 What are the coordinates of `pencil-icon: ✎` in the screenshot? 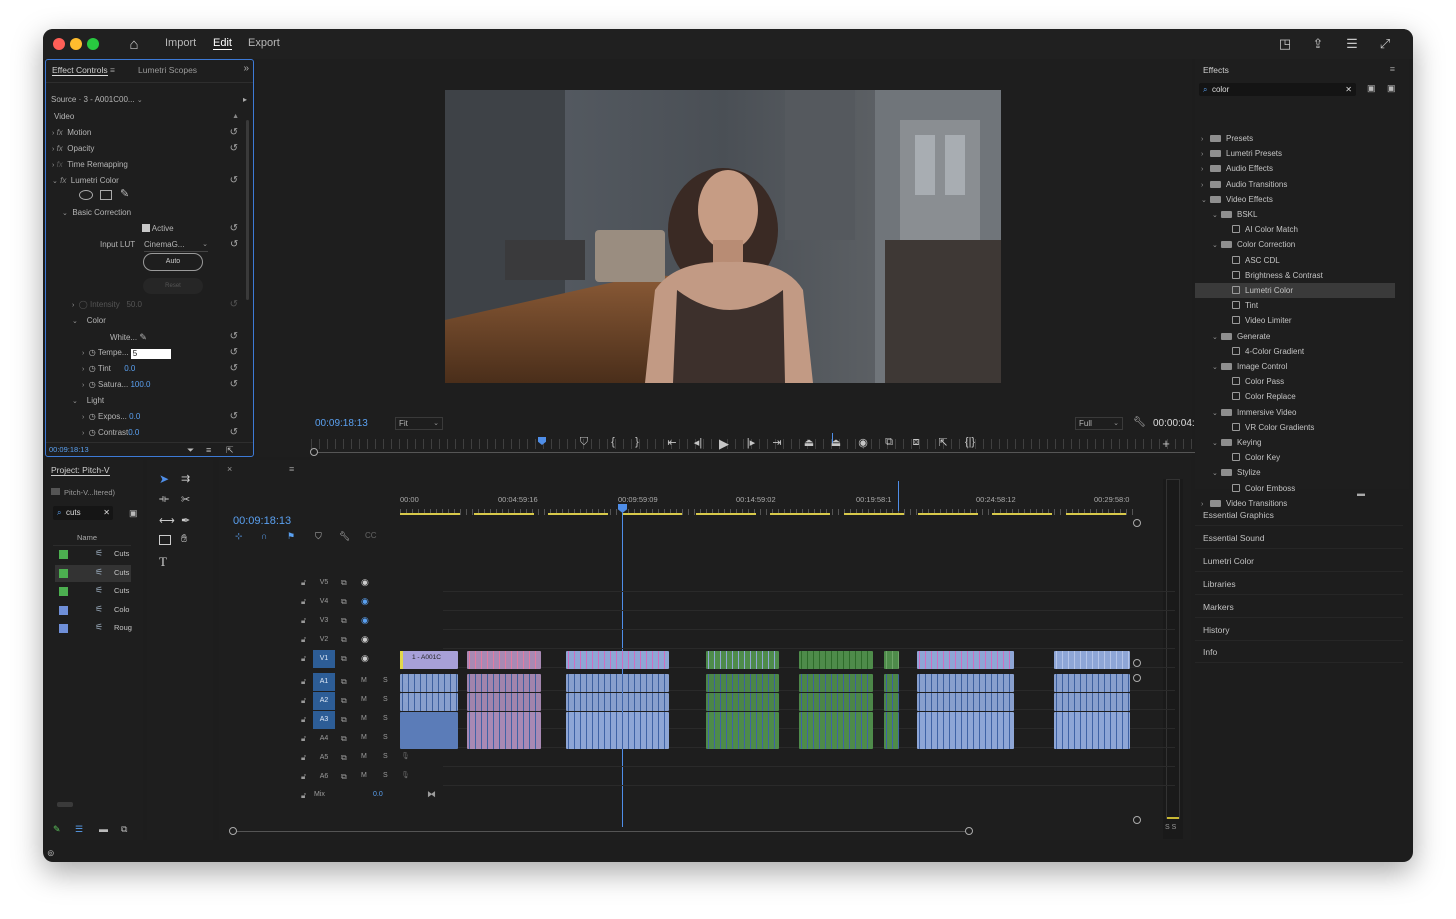 It's located at (57, 829).